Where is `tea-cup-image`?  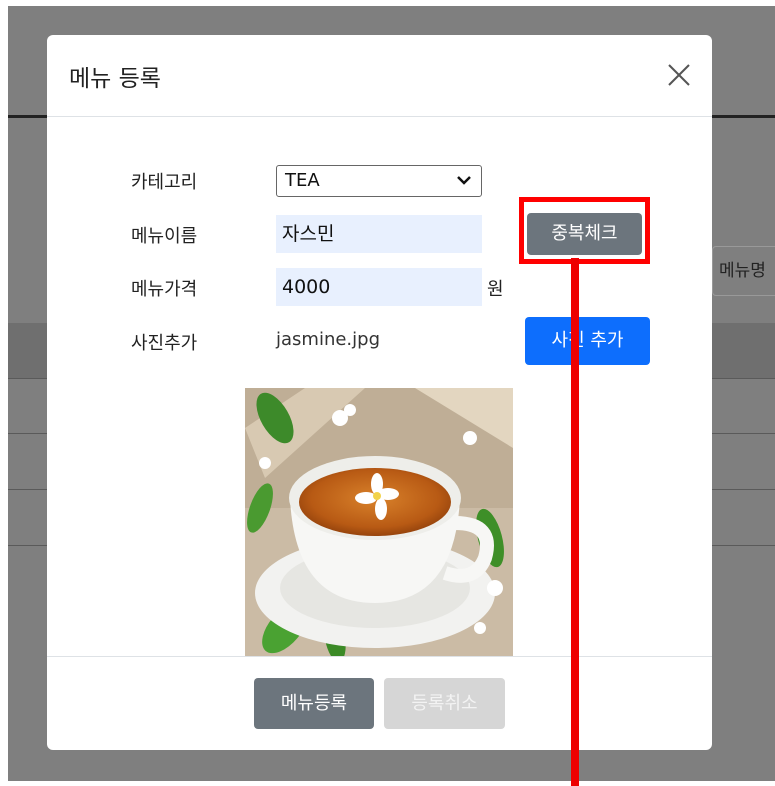
tea-cup-image is located at coordinates (379, 522).